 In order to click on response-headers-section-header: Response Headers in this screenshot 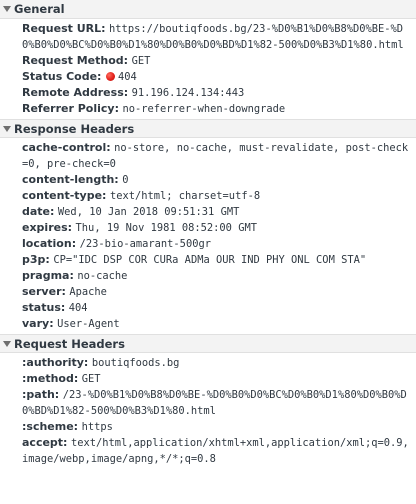, I will do `click(208, 128)`.